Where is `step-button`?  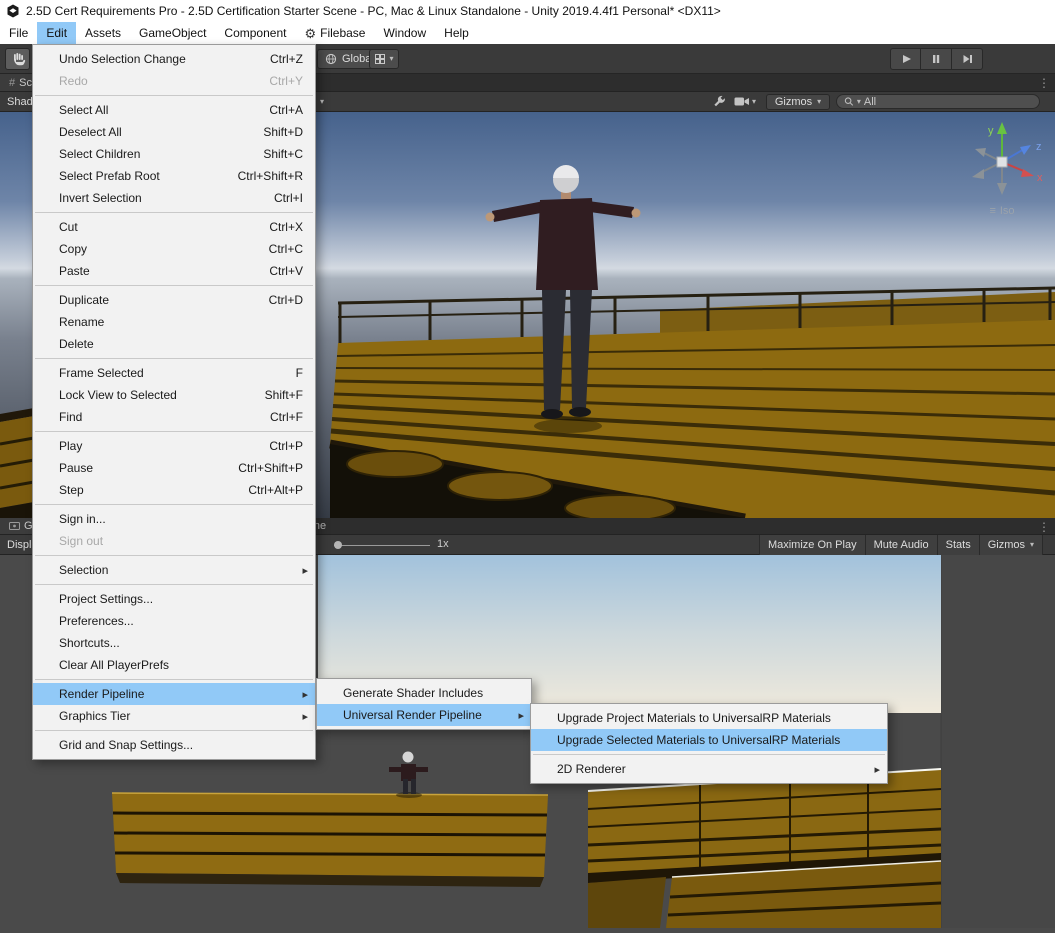
step-button is located at coordinates (967, 59).